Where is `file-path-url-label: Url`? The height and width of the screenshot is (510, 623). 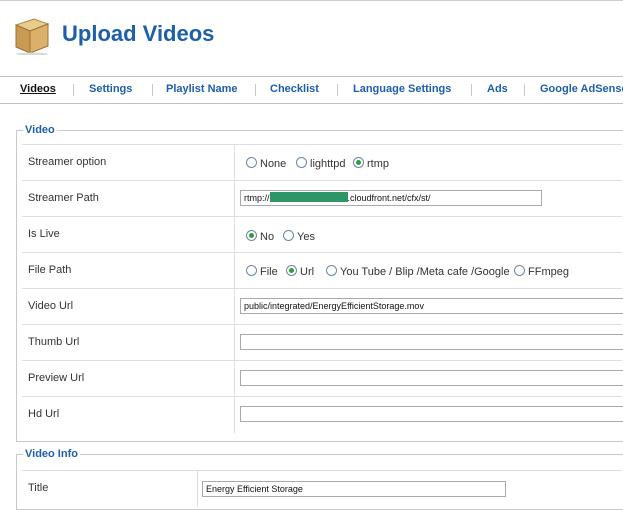
file-path-url-label: Url is located at coordinates (307, 272).